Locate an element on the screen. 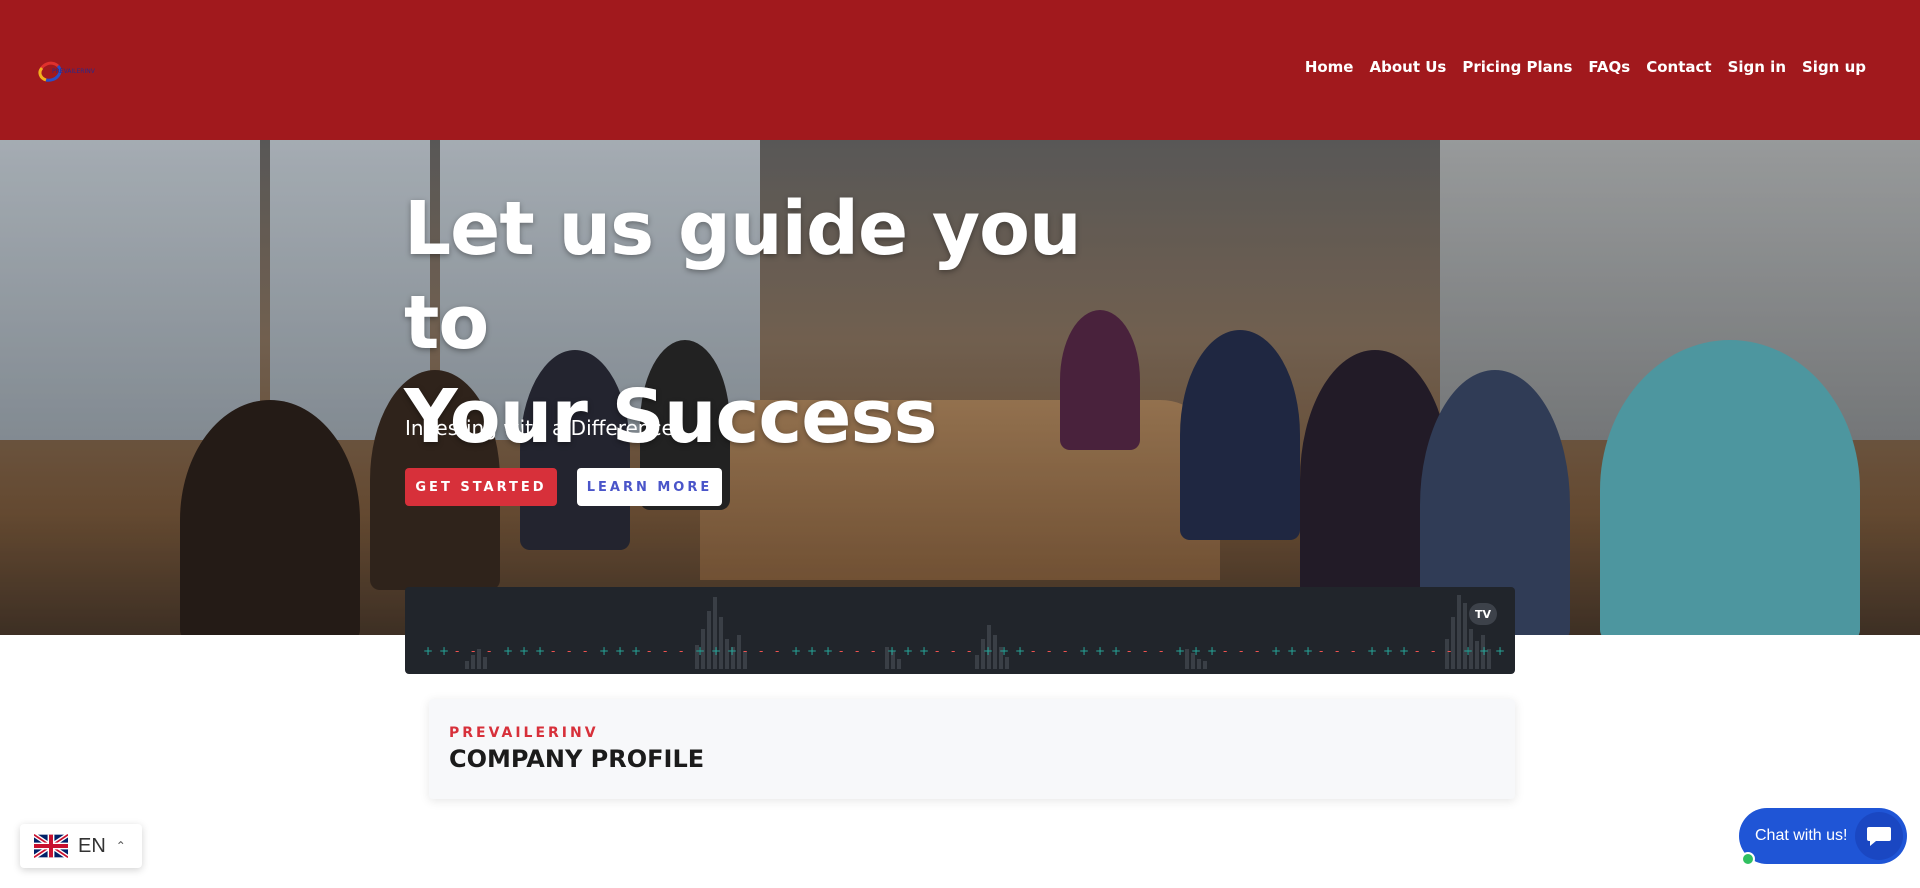 The width and height of the screenshot is (1920, 888). chat-widget-button: Chat with us! is located at coordinates (1823, 837).